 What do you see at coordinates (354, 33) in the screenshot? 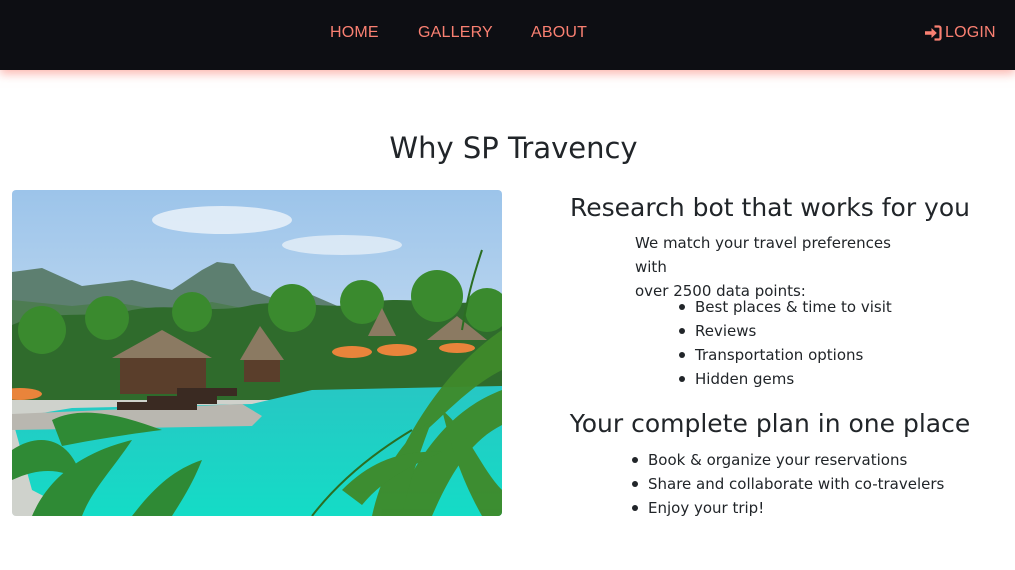
I see `nav-link-home: HOME` at bounding box center [354, 33].